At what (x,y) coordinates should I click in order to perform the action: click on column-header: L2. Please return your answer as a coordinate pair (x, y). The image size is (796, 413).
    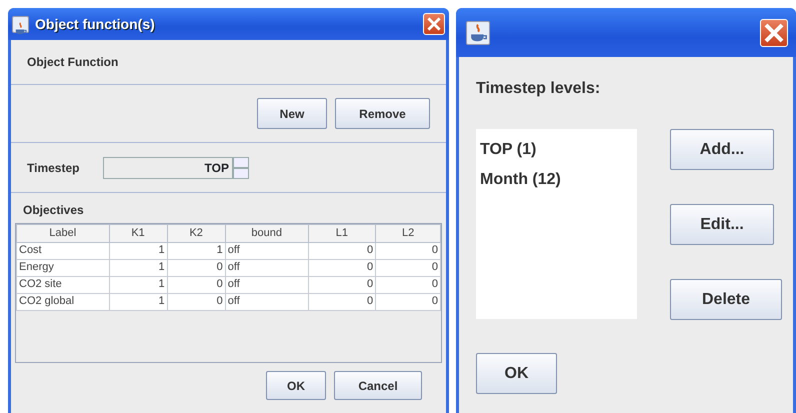
    Looking at the image, I should click on (408, 233).